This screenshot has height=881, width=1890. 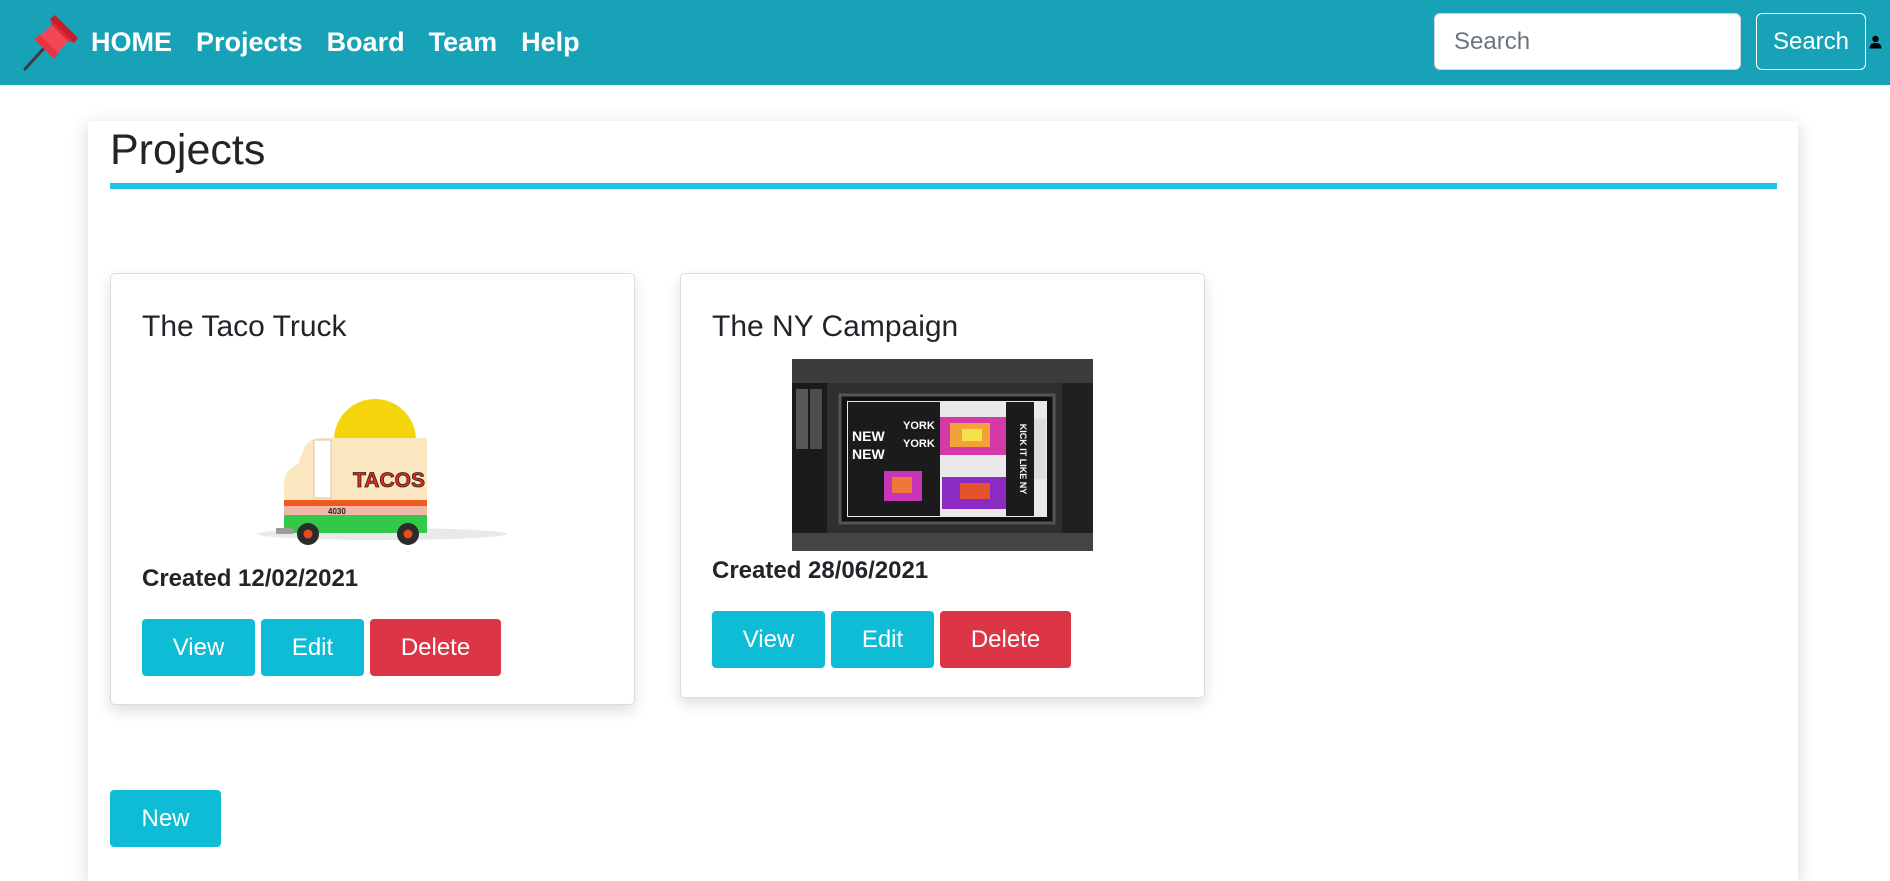 I want to click on project-image-taco-truck: TACOS 4030, so click(x=374, y=463).